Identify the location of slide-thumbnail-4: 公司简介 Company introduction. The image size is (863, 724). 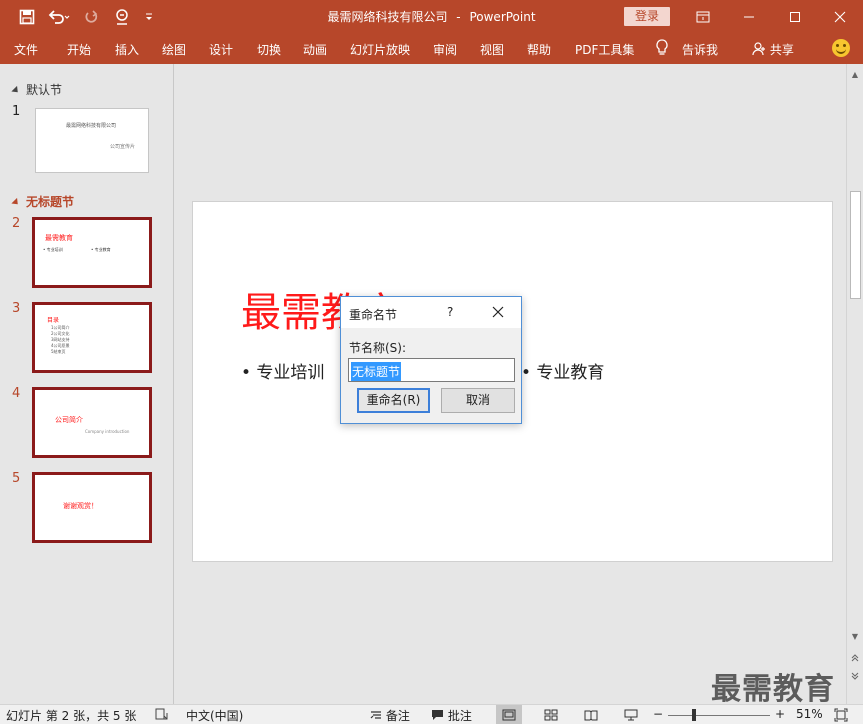
(92, 422).